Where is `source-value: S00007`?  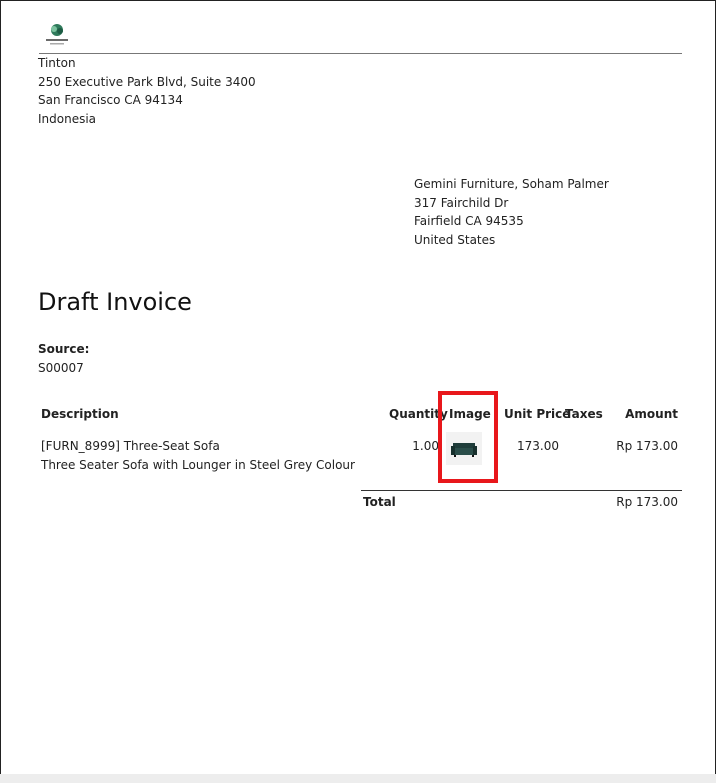 source-value: S00007 is located at coordinates (61, 368).